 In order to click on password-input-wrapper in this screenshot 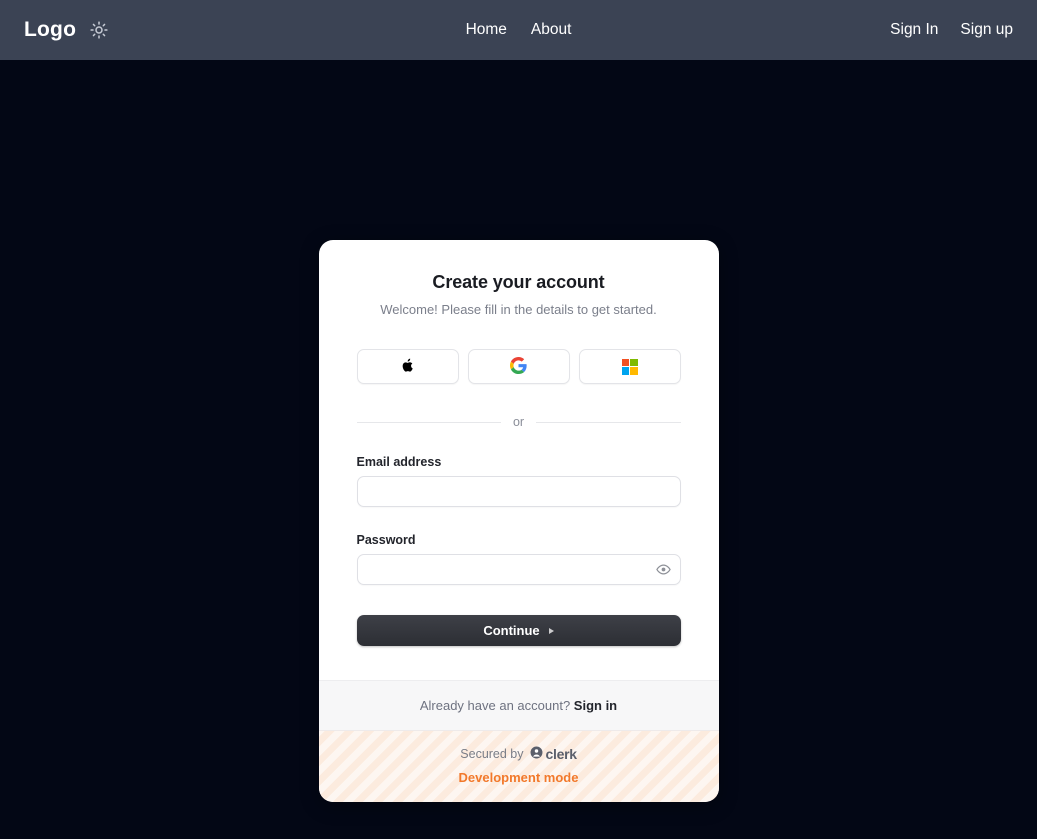, I will do `click(518, 569)`.